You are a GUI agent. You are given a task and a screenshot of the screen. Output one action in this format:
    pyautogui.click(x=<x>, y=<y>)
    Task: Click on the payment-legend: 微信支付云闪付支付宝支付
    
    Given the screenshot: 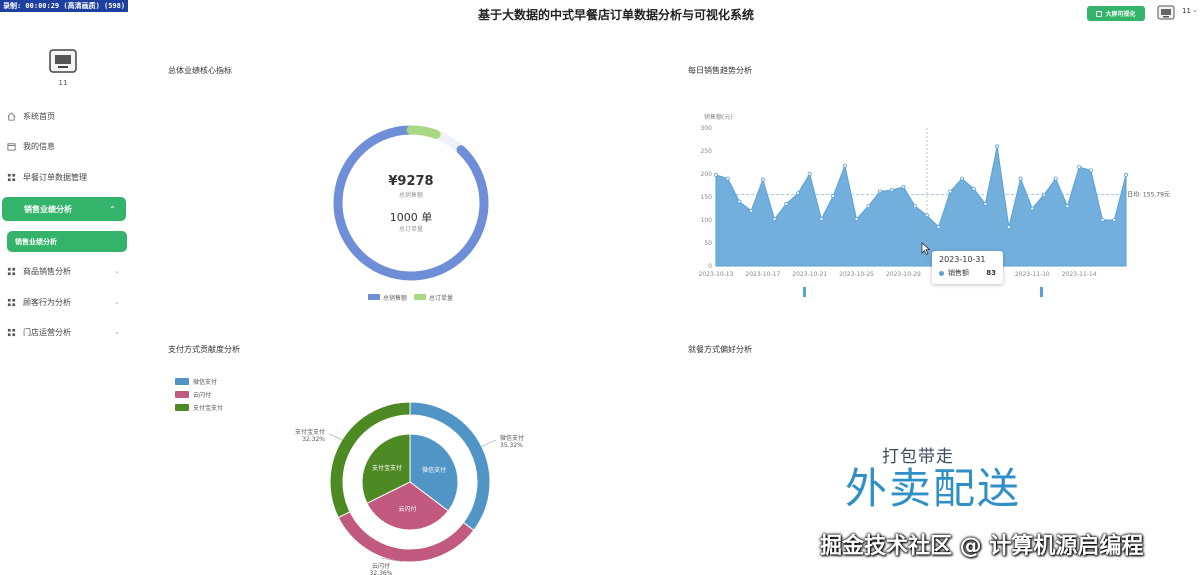 What is the action you would take?
    pyautogui.click(x=199, y=395)
    